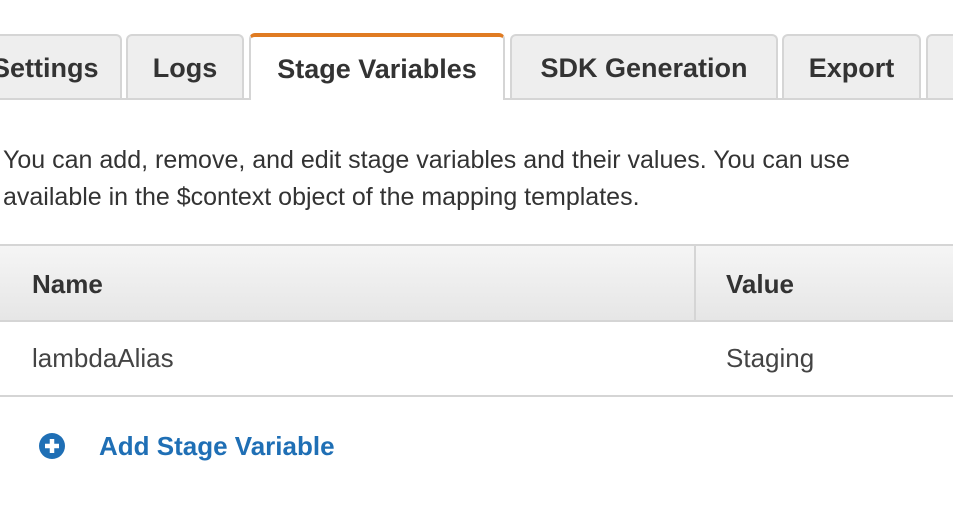  I want to click on table-row: lambdaAlias Staging, so click(476, 359).